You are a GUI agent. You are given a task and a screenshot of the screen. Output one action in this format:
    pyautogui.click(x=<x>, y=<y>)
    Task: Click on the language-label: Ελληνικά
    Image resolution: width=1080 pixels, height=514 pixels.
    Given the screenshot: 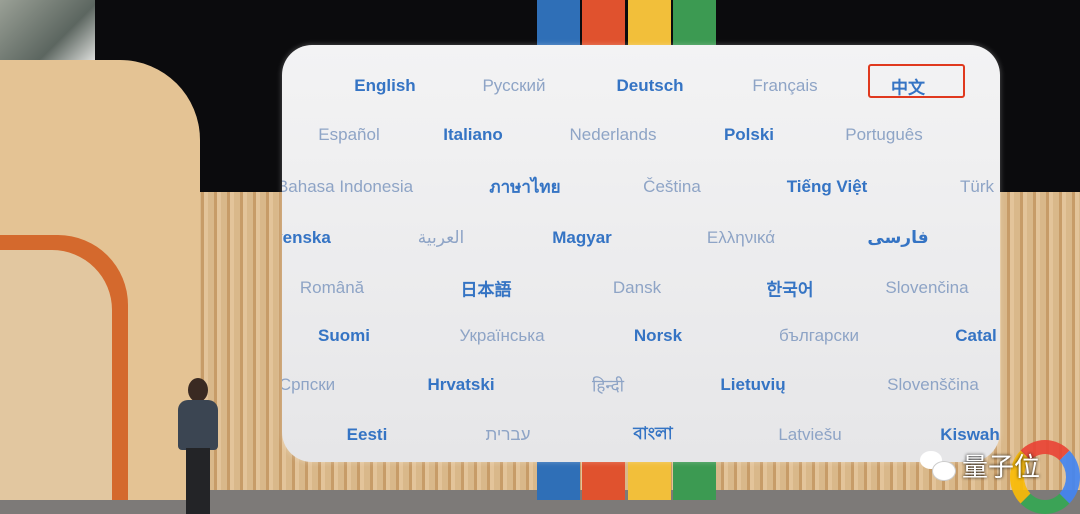 What is the action you would take?
    pyautogui.click(x=741, y=237)
    